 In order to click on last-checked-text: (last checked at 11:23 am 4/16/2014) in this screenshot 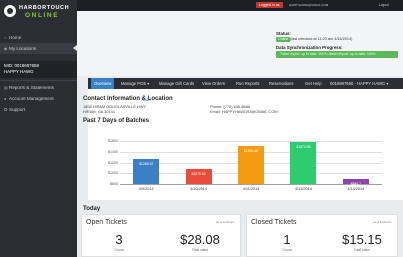, I will do `click(321, 39)`.